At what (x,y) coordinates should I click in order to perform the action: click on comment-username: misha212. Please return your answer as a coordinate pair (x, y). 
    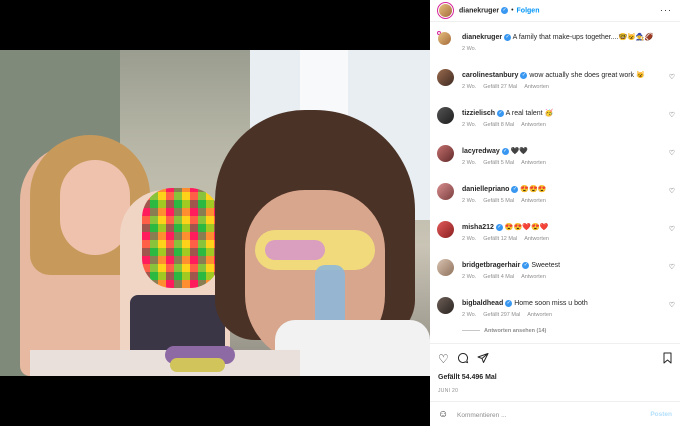
    Looking at the image, I should click on (478, 227).